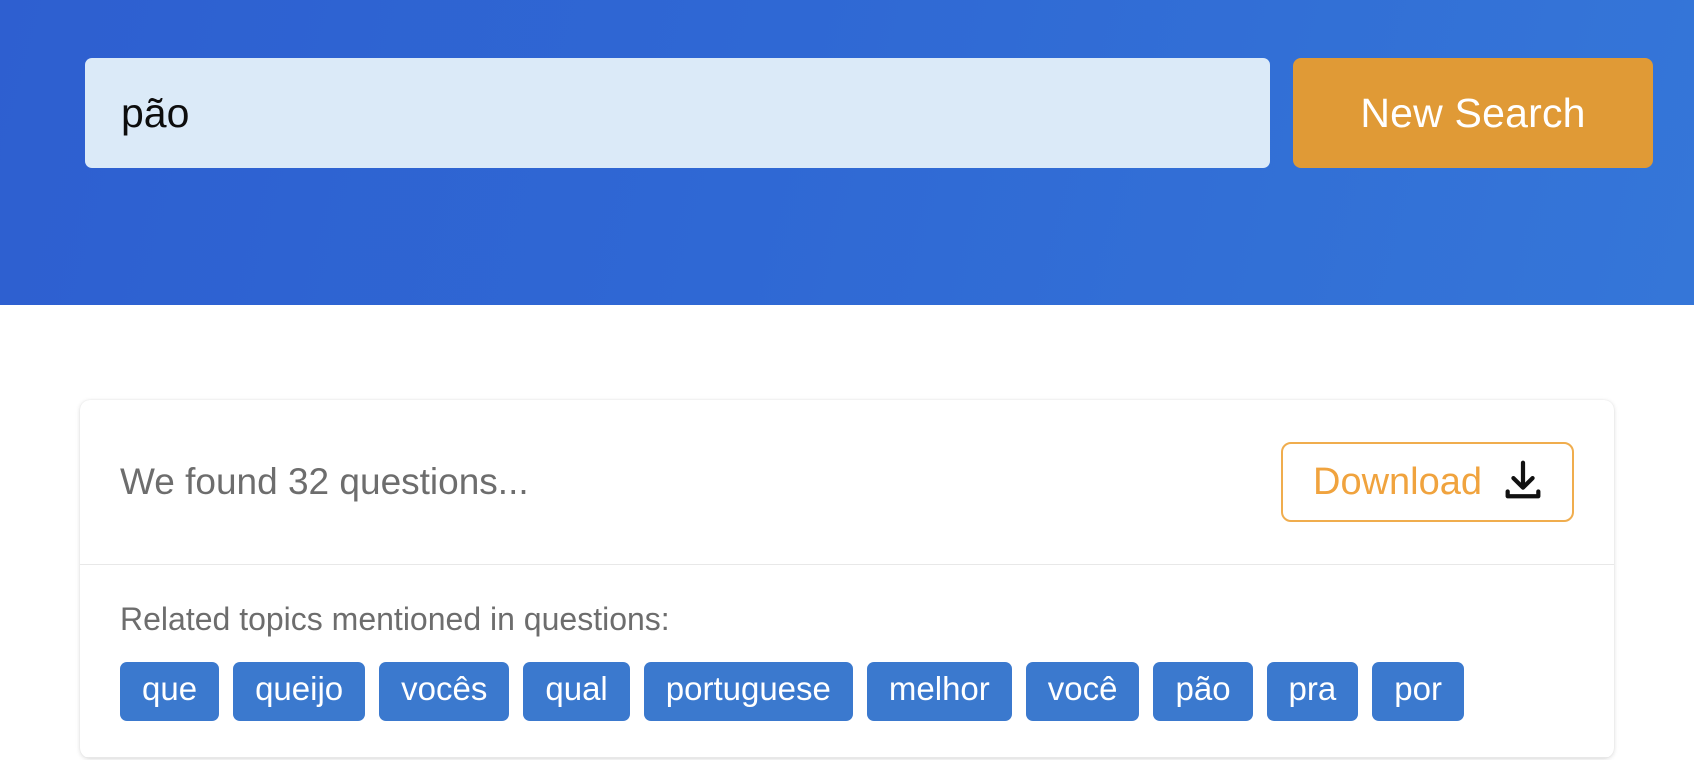  I want to click on topic-tag: melhor, so click(939, 691).